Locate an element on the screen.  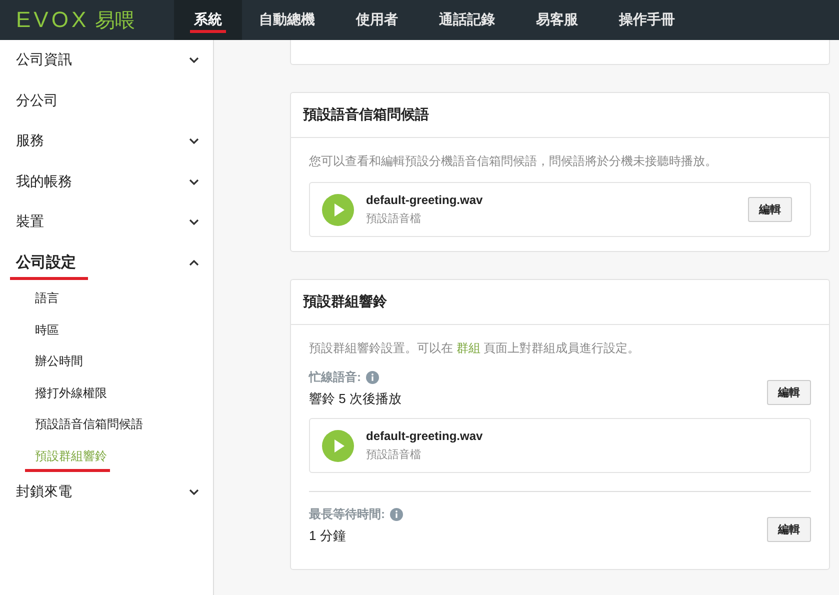
setting-value: 響鈴 5 次後播放 is located at coordinates (355, 399).